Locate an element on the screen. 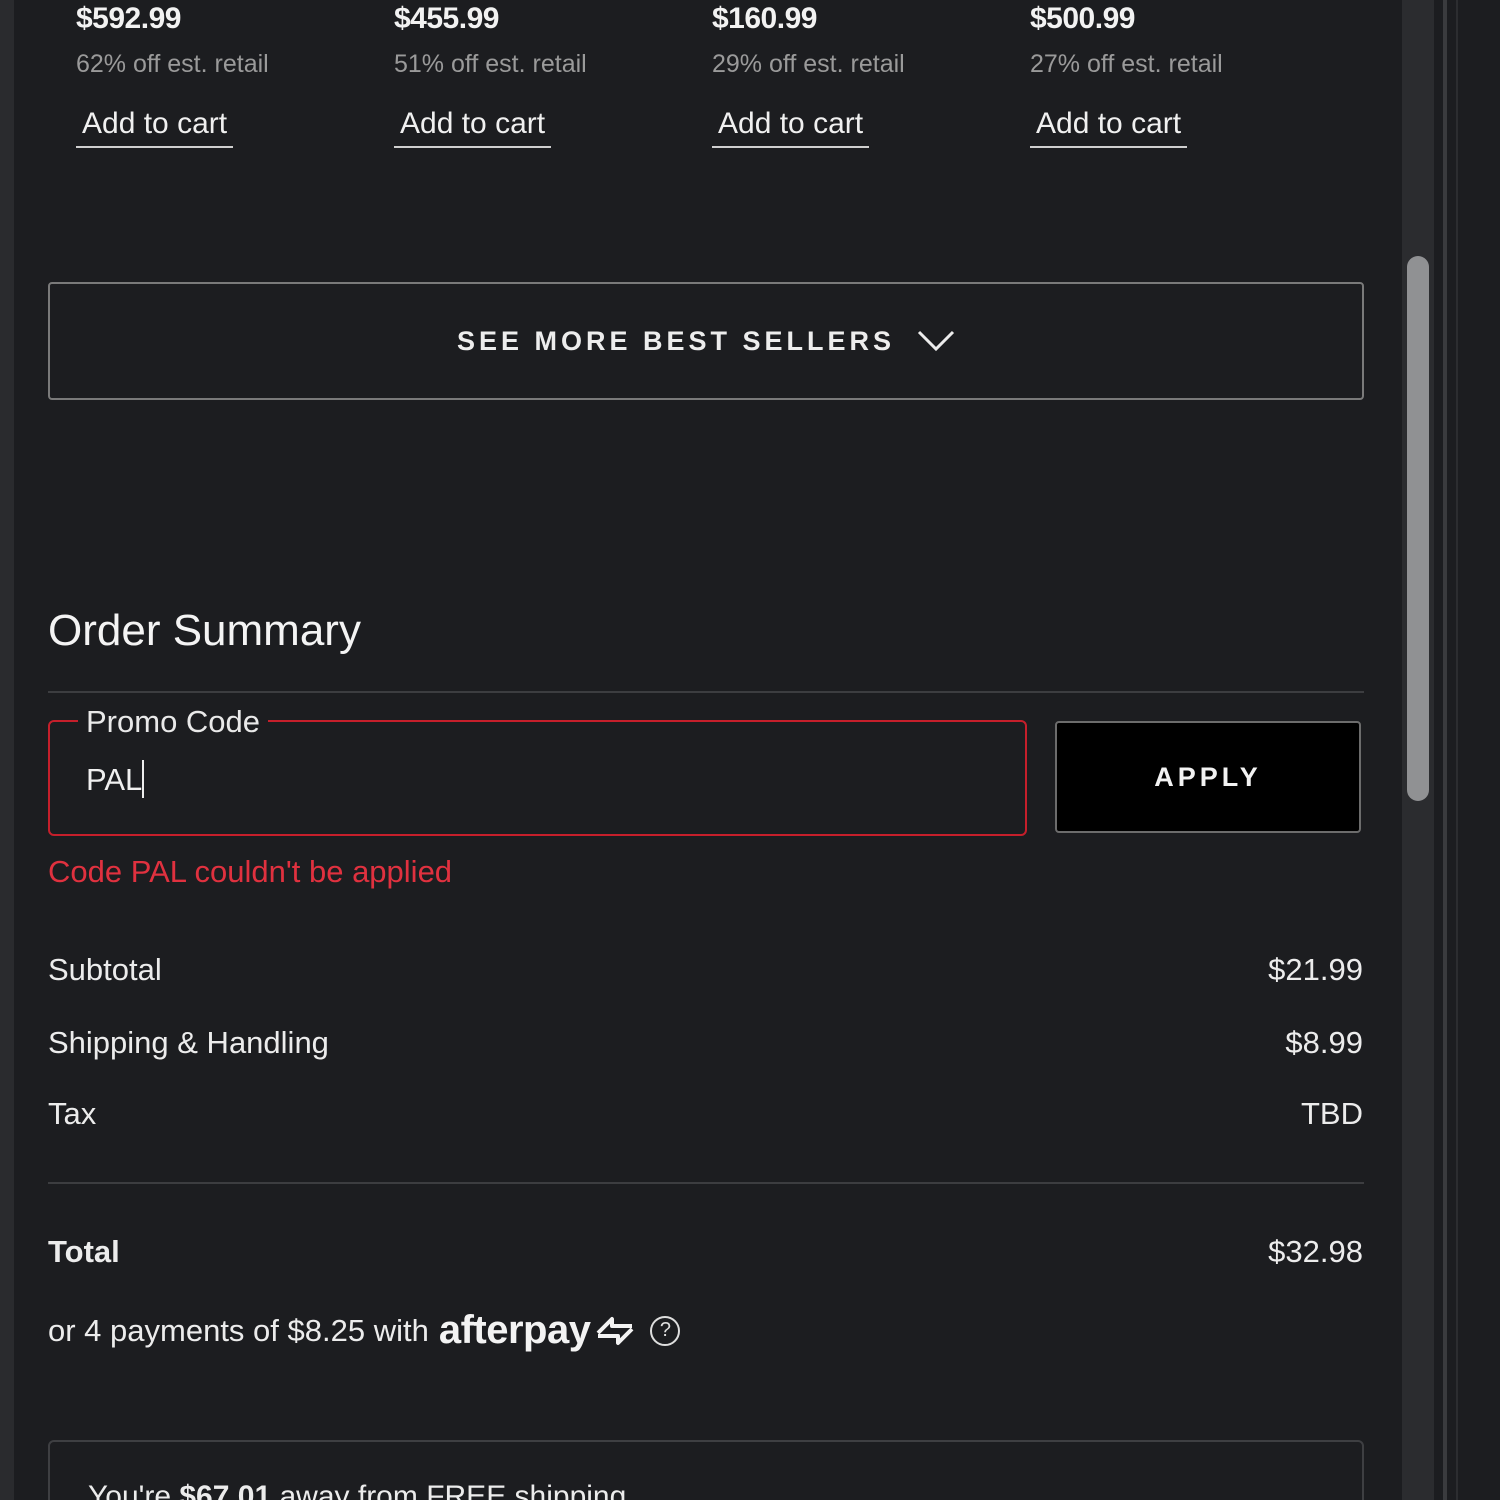 This screenshot has height=1500, width=1500. window-frame-gutter is located at coordinates (1478, 750).